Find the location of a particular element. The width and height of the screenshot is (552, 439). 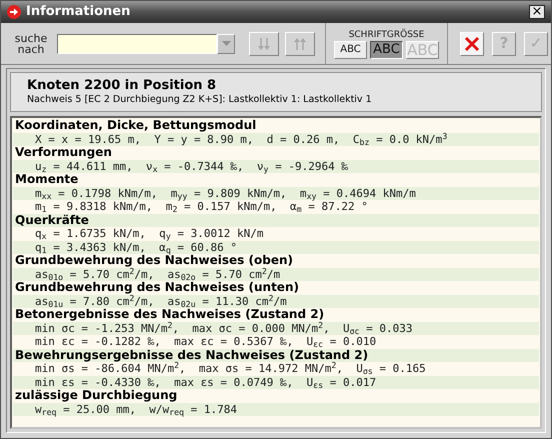

value-line: as$_{01o}$ = 5.70 cm$^{2}$/m, as$_{02o}$ = 5.70 cm$^{2}$/m is located at coordinates (157, 274).